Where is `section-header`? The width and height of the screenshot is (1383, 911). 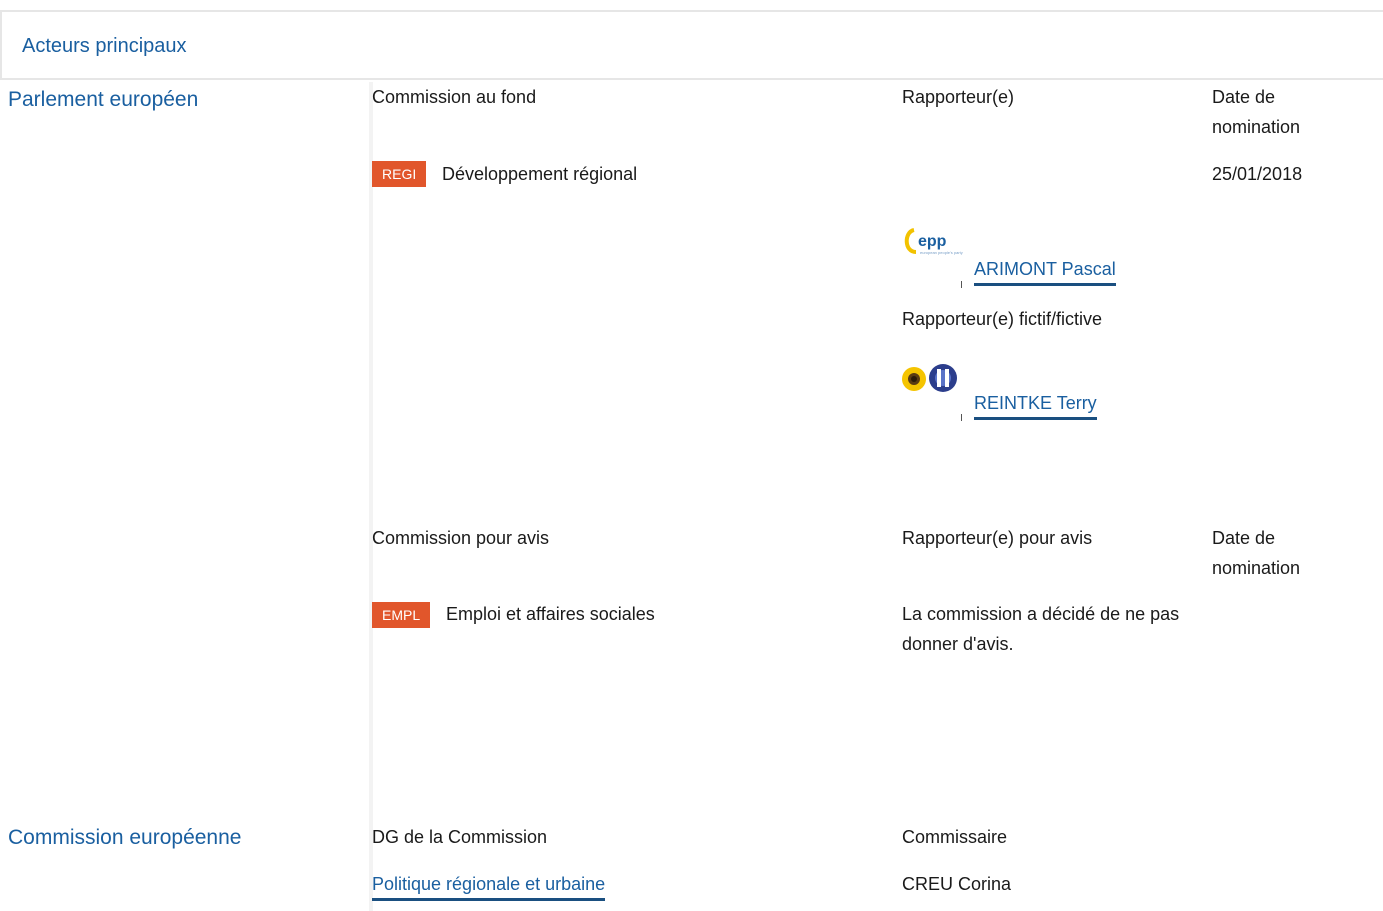 section-header is located at coordinates (691, 45).